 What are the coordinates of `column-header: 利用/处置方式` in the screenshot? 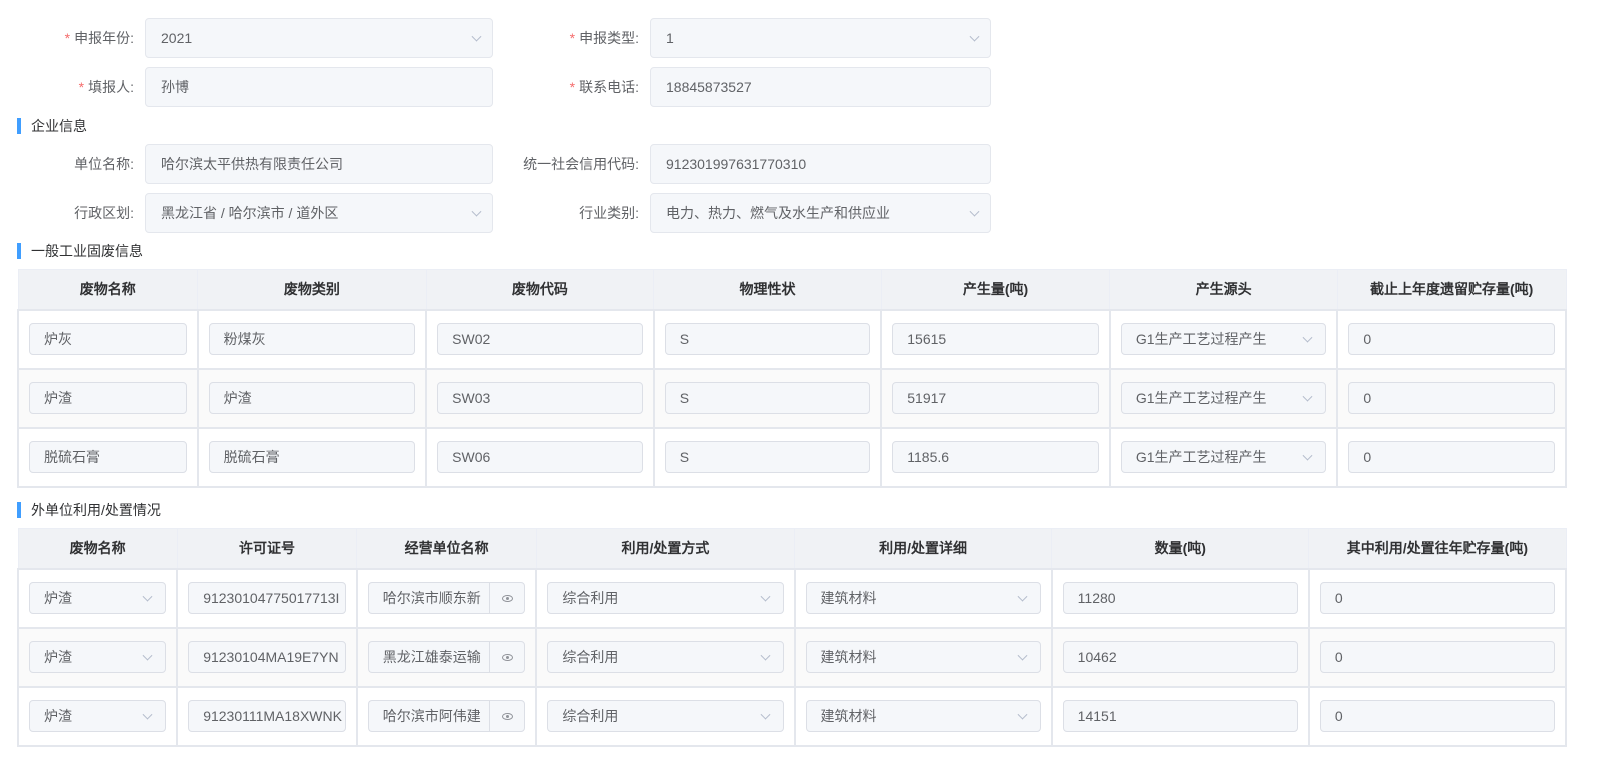 It's located at (665, 548).